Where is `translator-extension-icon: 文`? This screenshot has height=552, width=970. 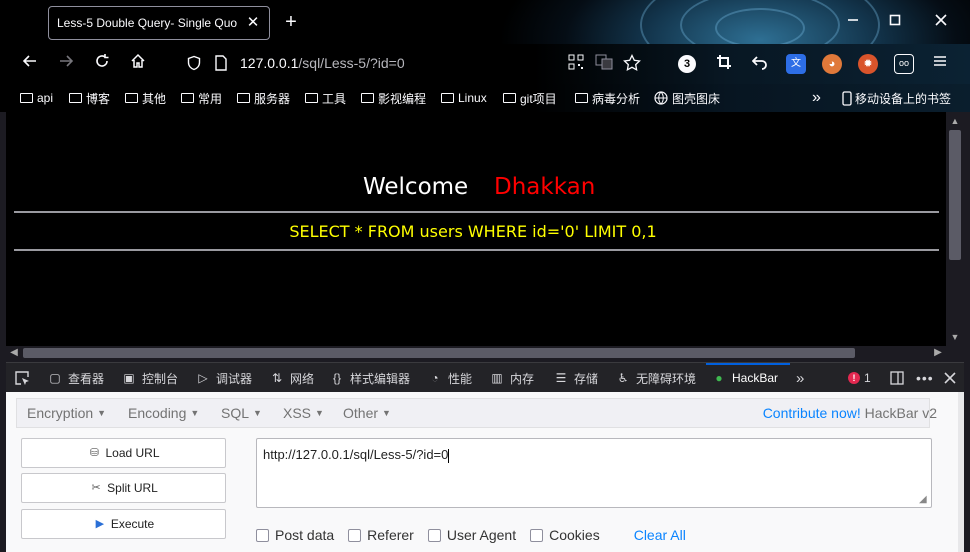
translator-extension-icon: 文 is located at coordinates (796, 64).